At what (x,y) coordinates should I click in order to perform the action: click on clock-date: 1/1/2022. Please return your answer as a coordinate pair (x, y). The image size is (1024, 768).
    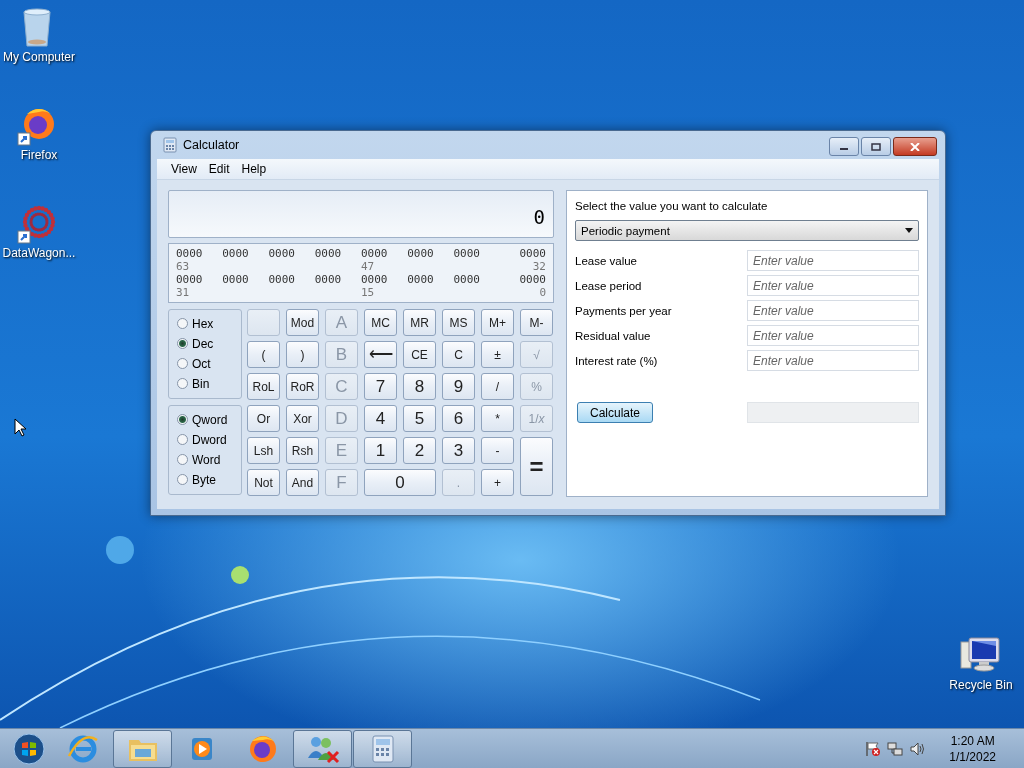
    Looking at the image, I should click on (972, 756).